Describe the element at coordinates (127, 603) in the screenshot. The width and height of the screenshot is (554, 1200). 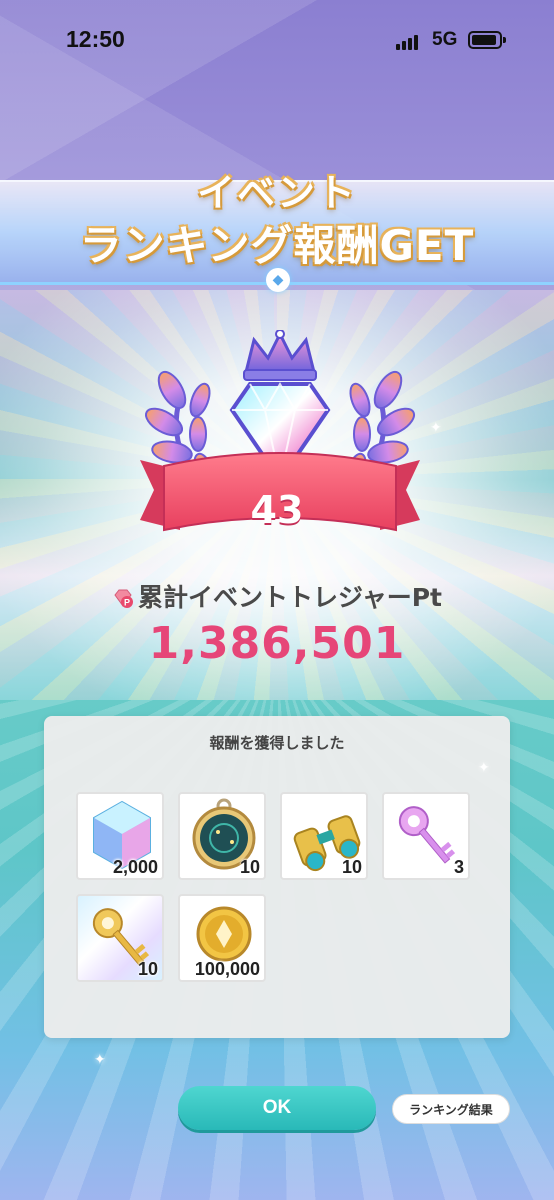
I see `svg-text: P` at that location.